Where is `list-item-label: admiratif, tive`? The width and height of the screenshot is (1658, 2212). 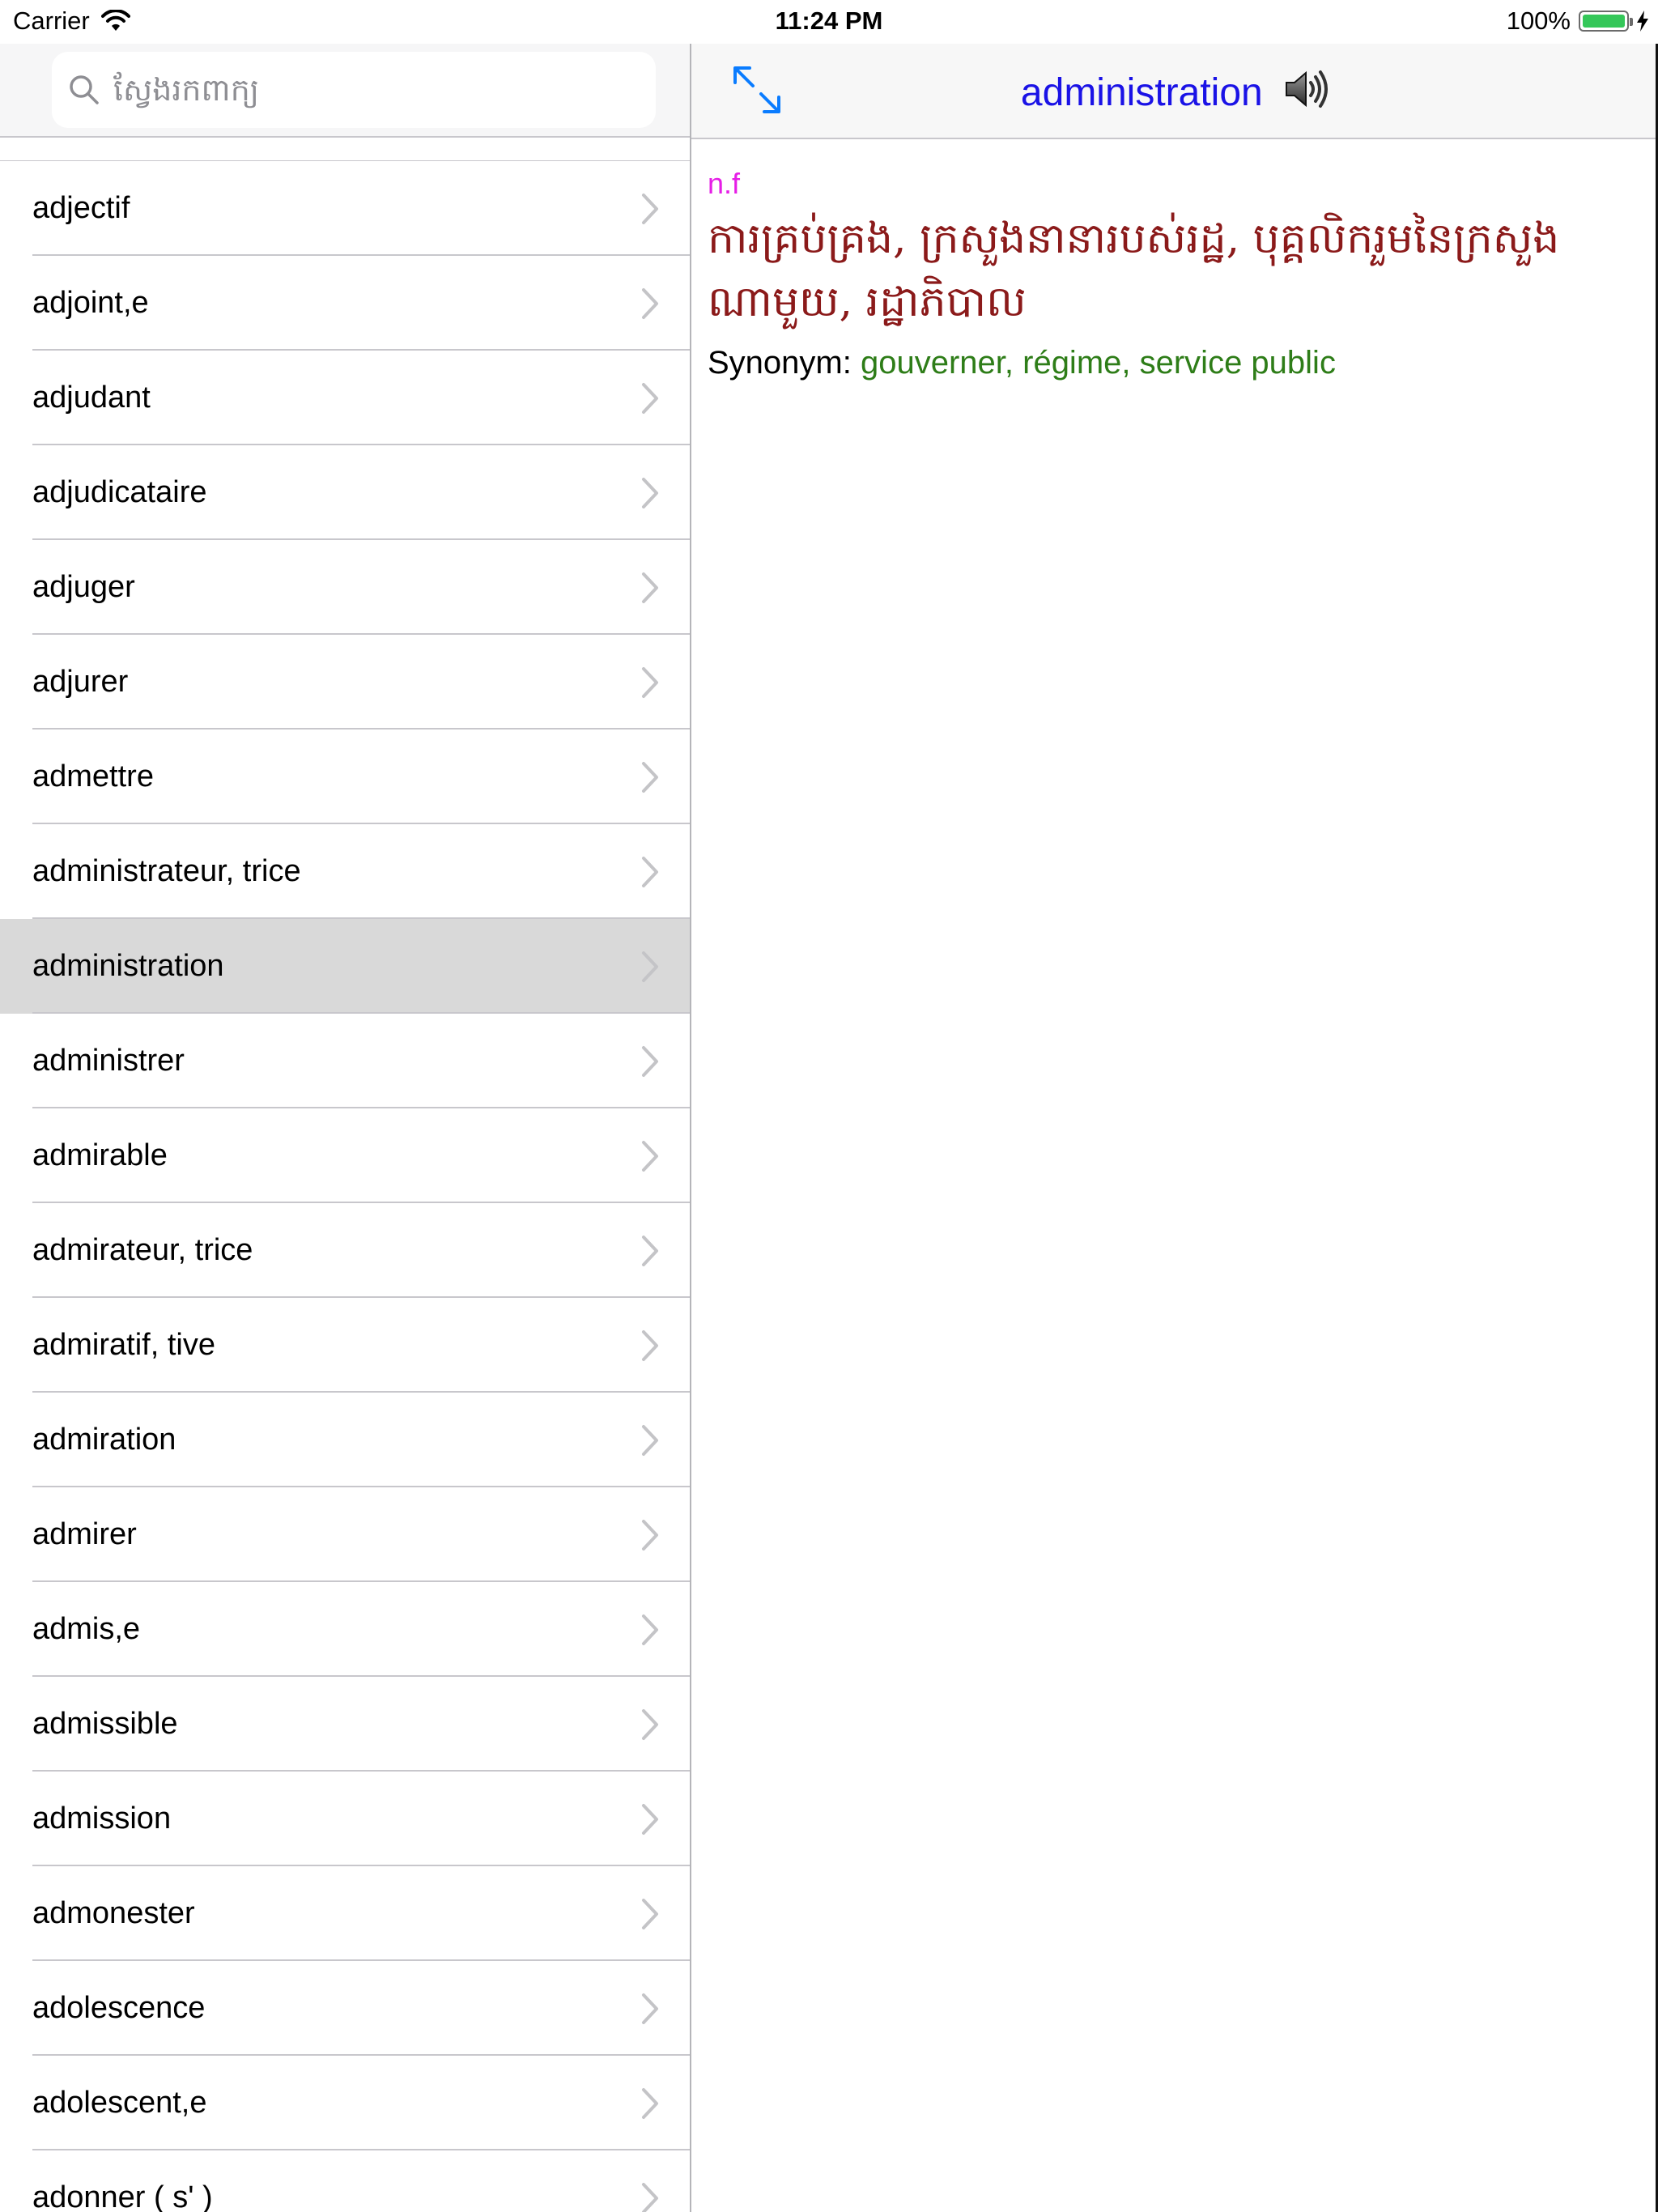
list-item-label: admiratif, tive is located at coordinates (123, 1345).